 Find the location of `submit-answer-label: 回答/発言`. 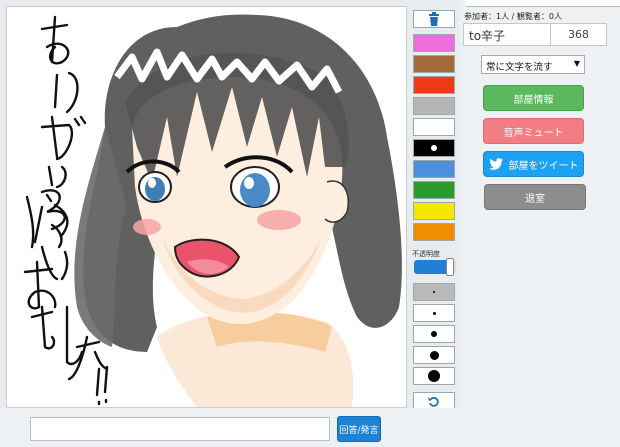

submit-answer-label: 回答/発言 is located at coordinates (359, 430).